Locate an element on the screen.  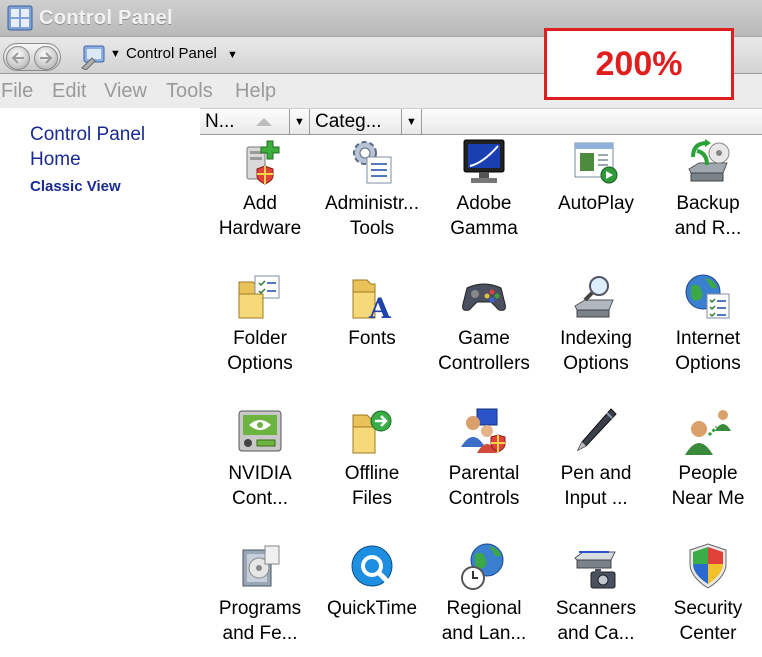
item-add-hardware: Add Hardware is located at coordinates (260, 200).